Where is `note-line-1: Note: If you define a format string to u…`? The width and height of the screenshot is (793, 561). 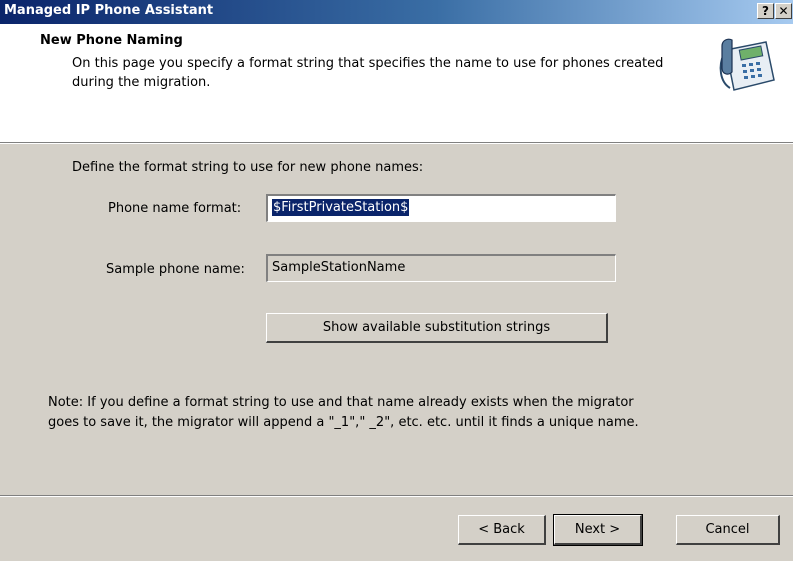 note-line-1: Note: If you define a format string to u… is located at coordinates (341, 402).